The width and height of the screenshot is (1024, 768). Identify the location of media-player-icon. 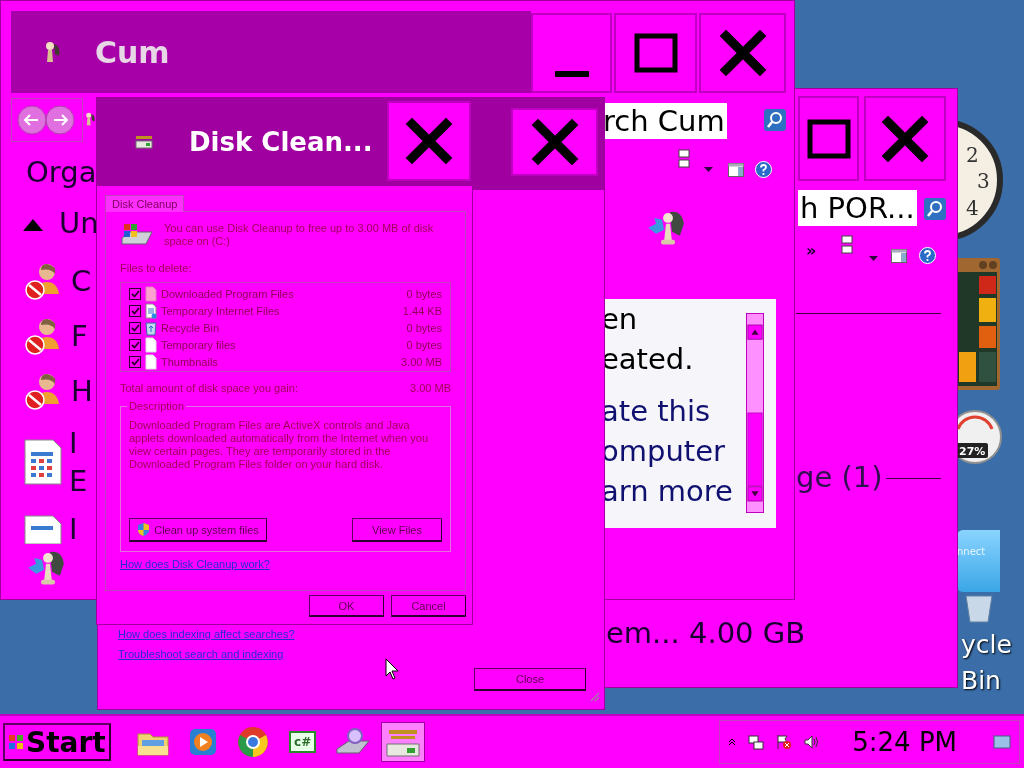
(202, 742).